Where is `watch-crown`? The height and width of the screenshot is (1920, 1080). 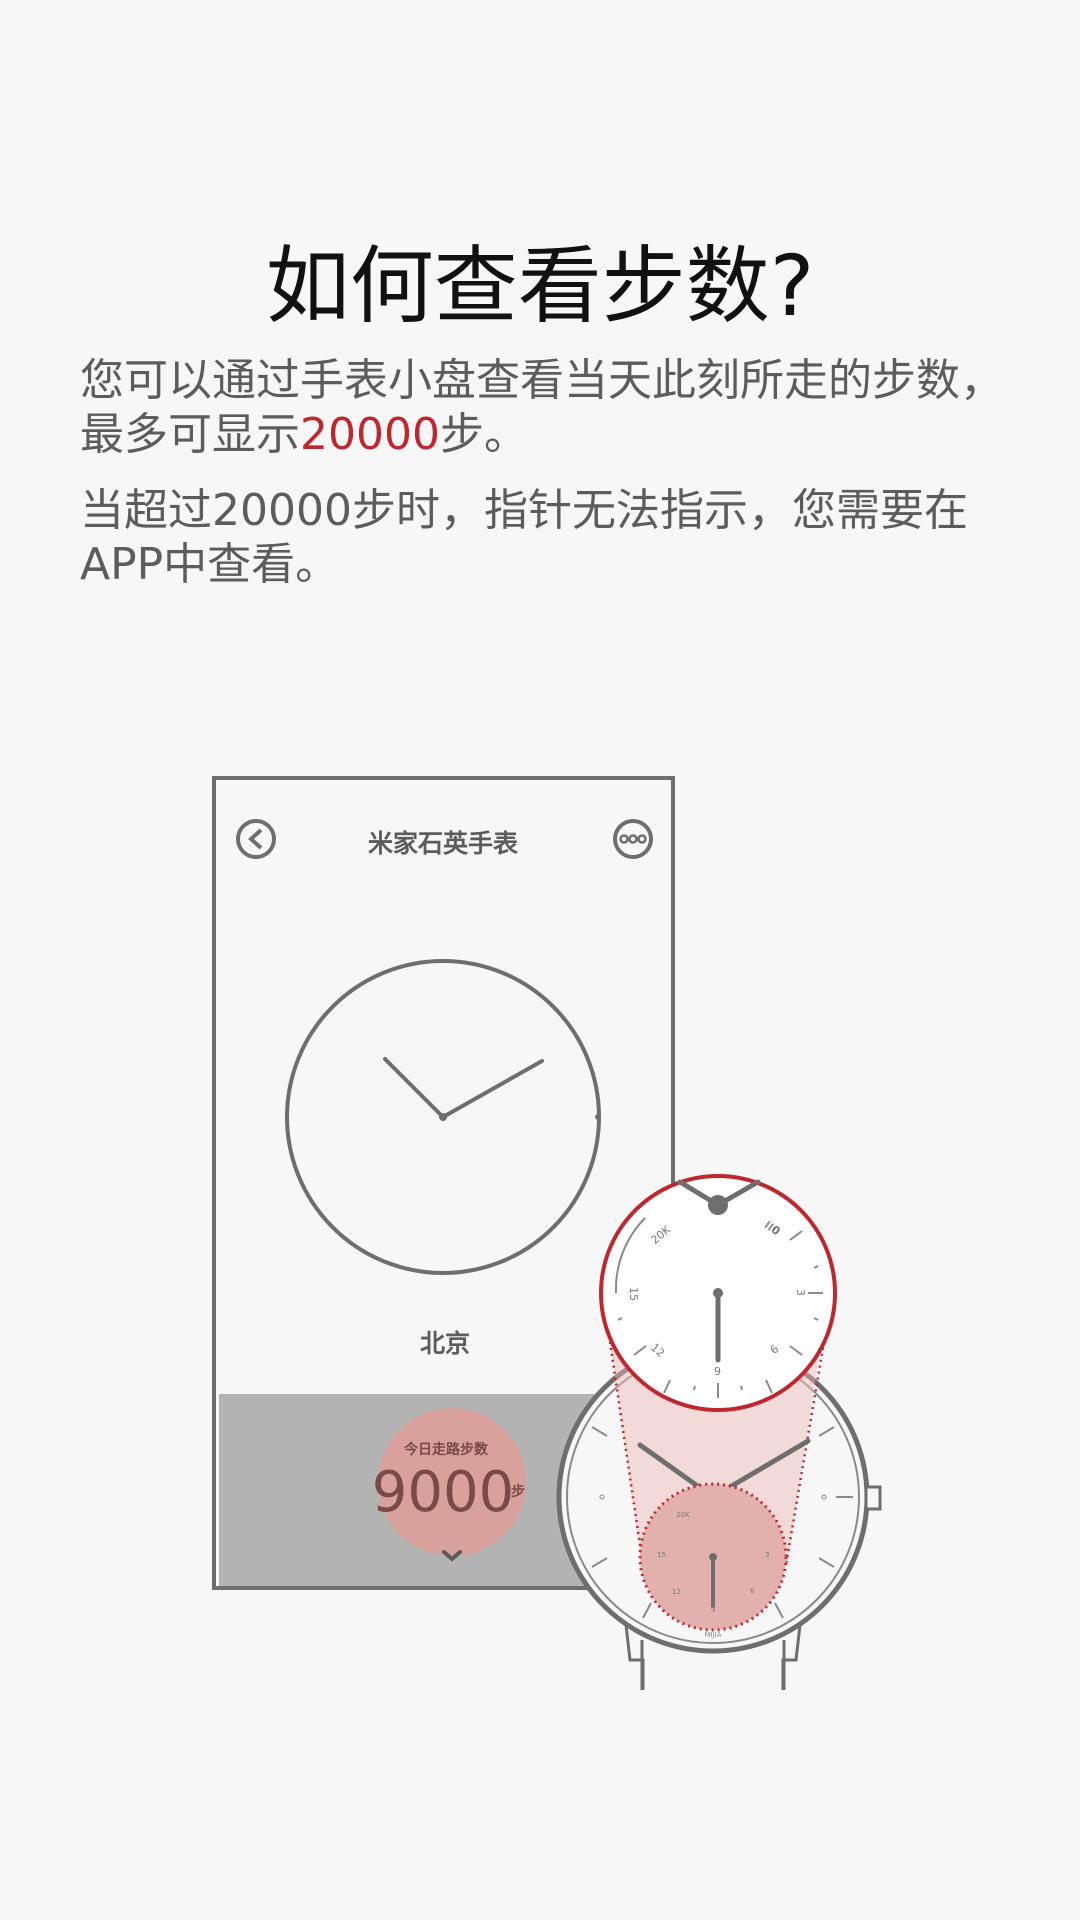 watch-crown is located at coordinates (873, 1498).